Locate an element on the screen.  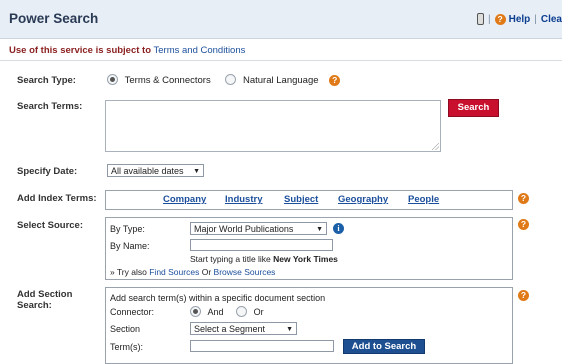
help-link: Help is located at coordinates (520, 19).